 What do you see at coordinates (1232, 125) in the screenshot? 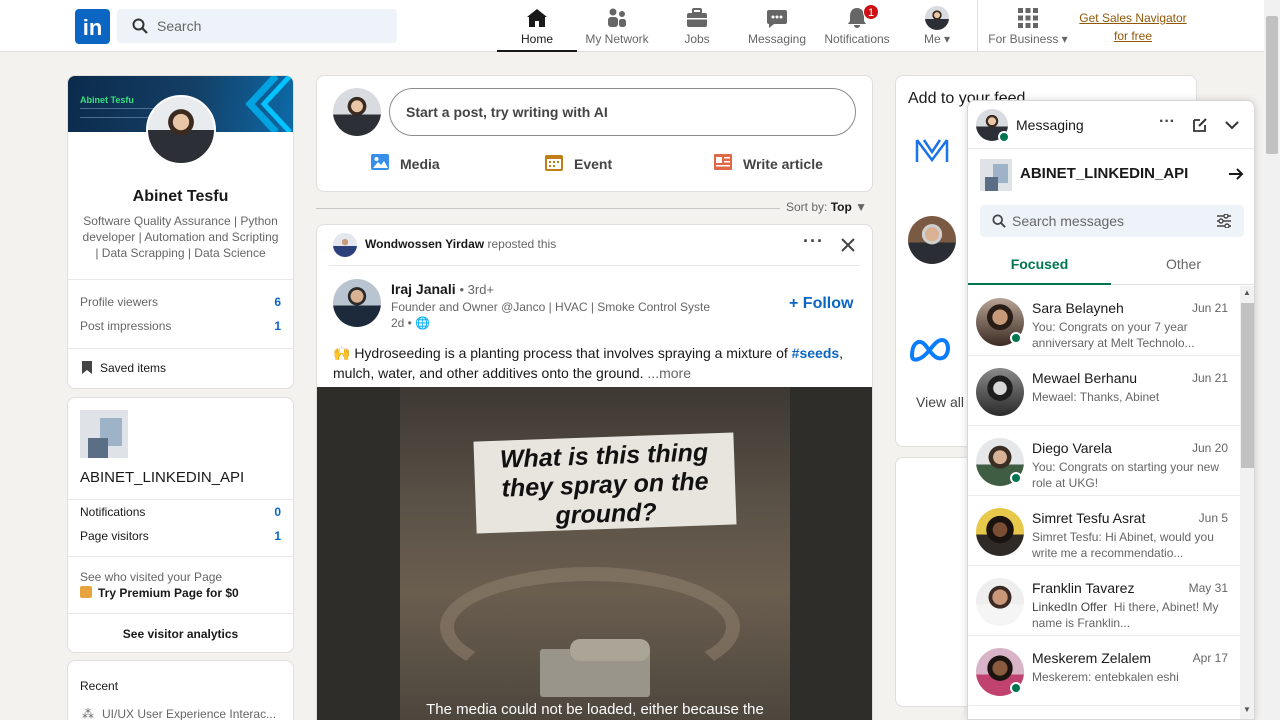
I see `chevron-down-icon` at bounding box center [1232, 125].